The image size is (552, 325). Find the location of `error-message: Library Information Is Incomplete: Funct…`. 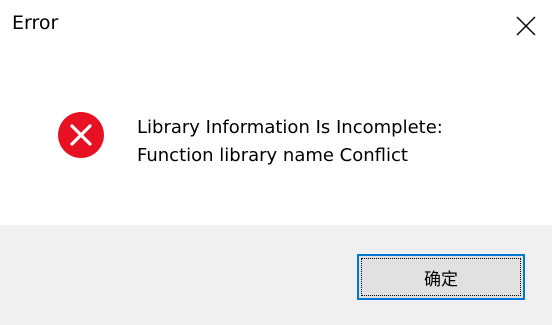

error-message: Library Information Is Incomplete: Funct… is located at coordinates (290, 142).